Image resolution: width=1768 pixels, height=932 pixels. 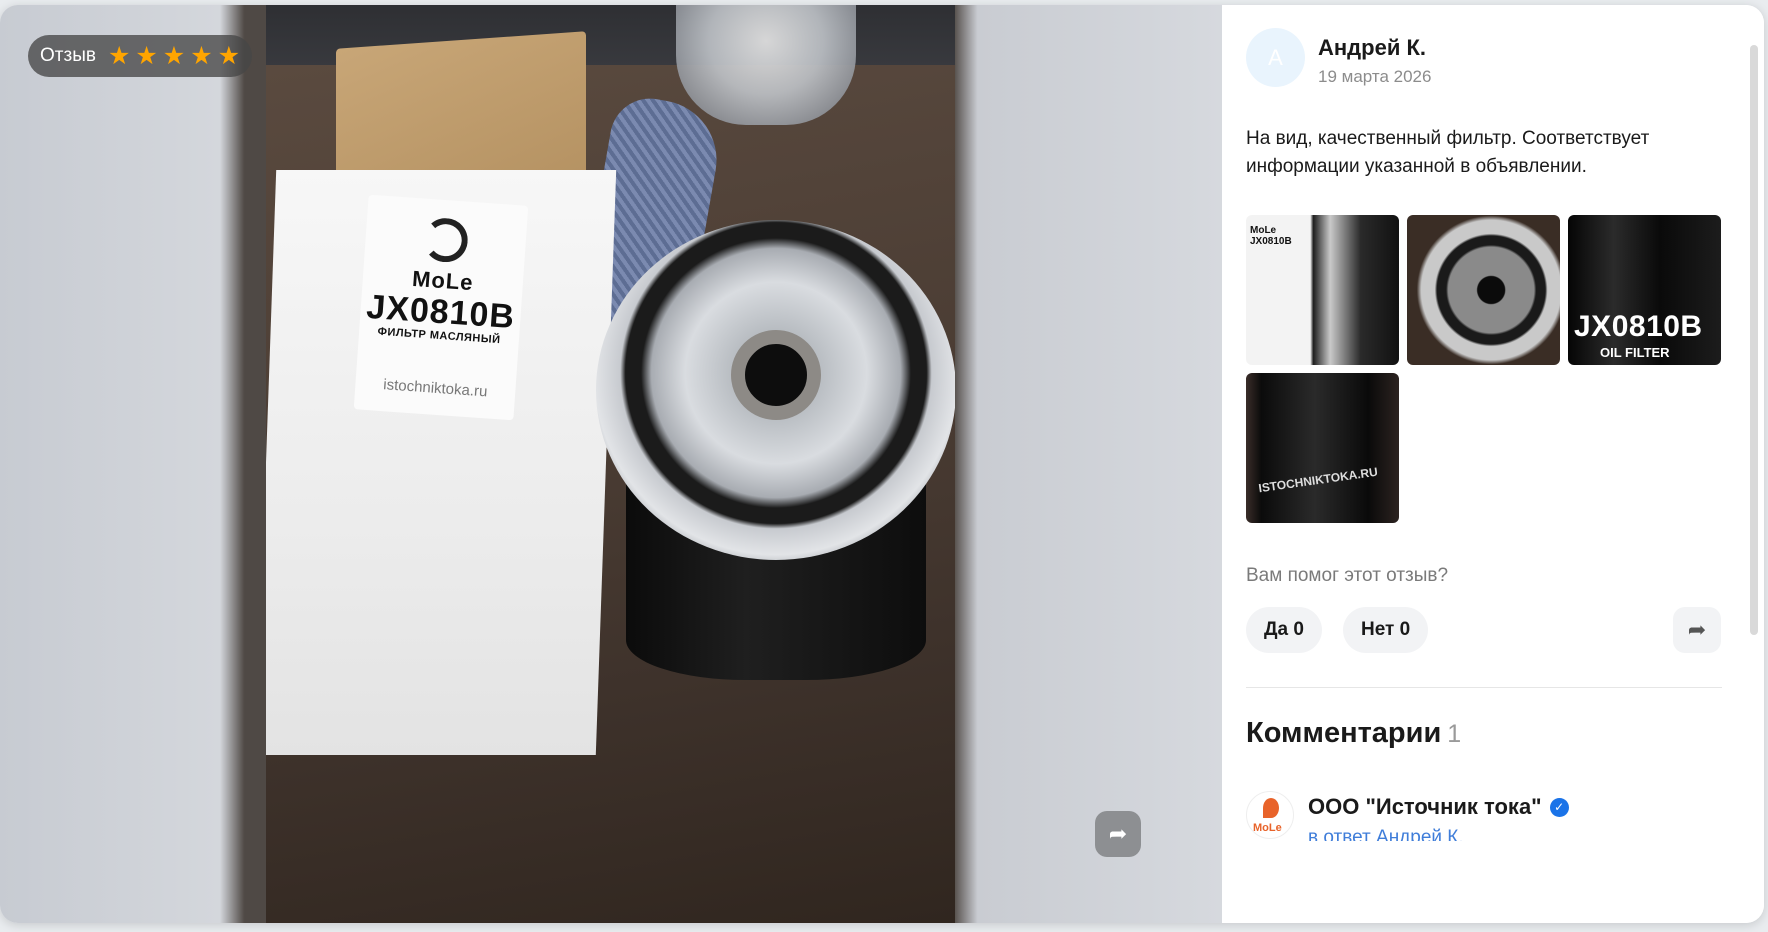 What do you see at coordinates (1275, 57) in the screenshot?
I see `avatar: А` at bounding box center [1275, 57].